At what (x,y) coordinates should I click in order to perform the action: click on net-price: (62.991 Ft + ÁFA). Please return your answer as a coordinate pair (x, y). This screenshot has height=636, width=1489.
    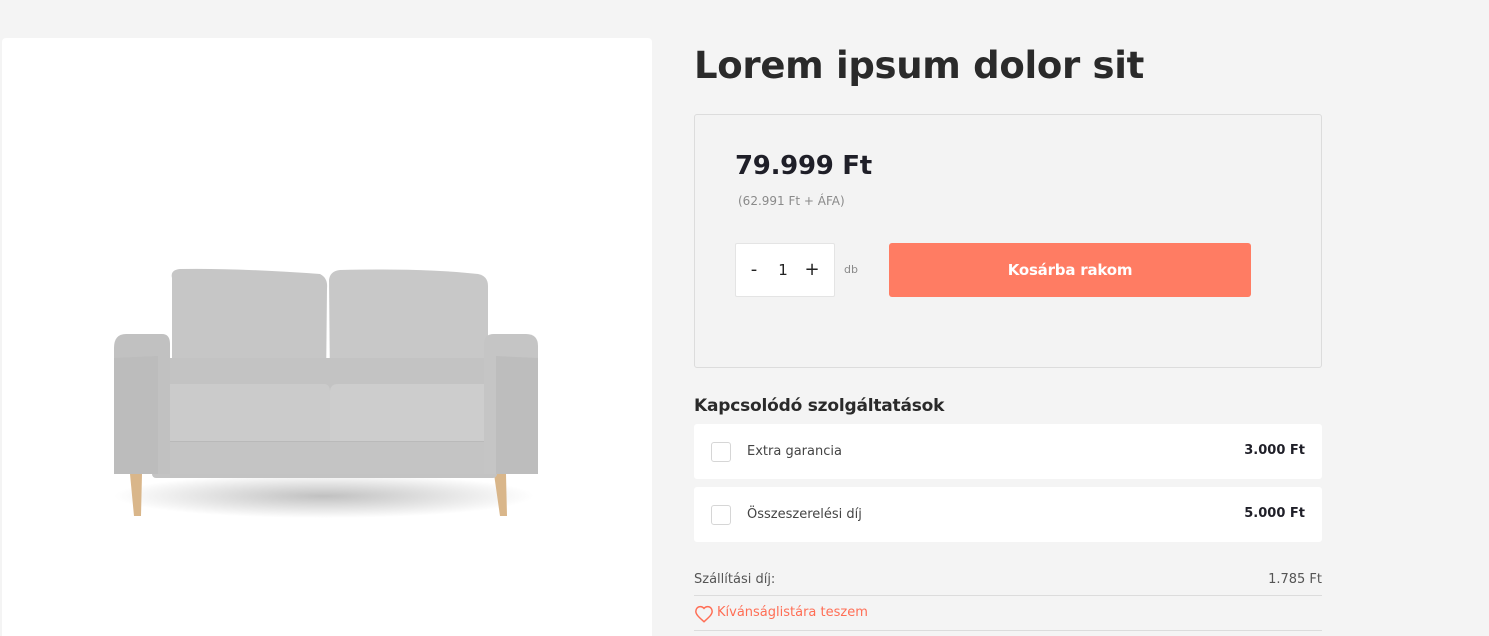
    Looking at the image, I should click on (791, 201).